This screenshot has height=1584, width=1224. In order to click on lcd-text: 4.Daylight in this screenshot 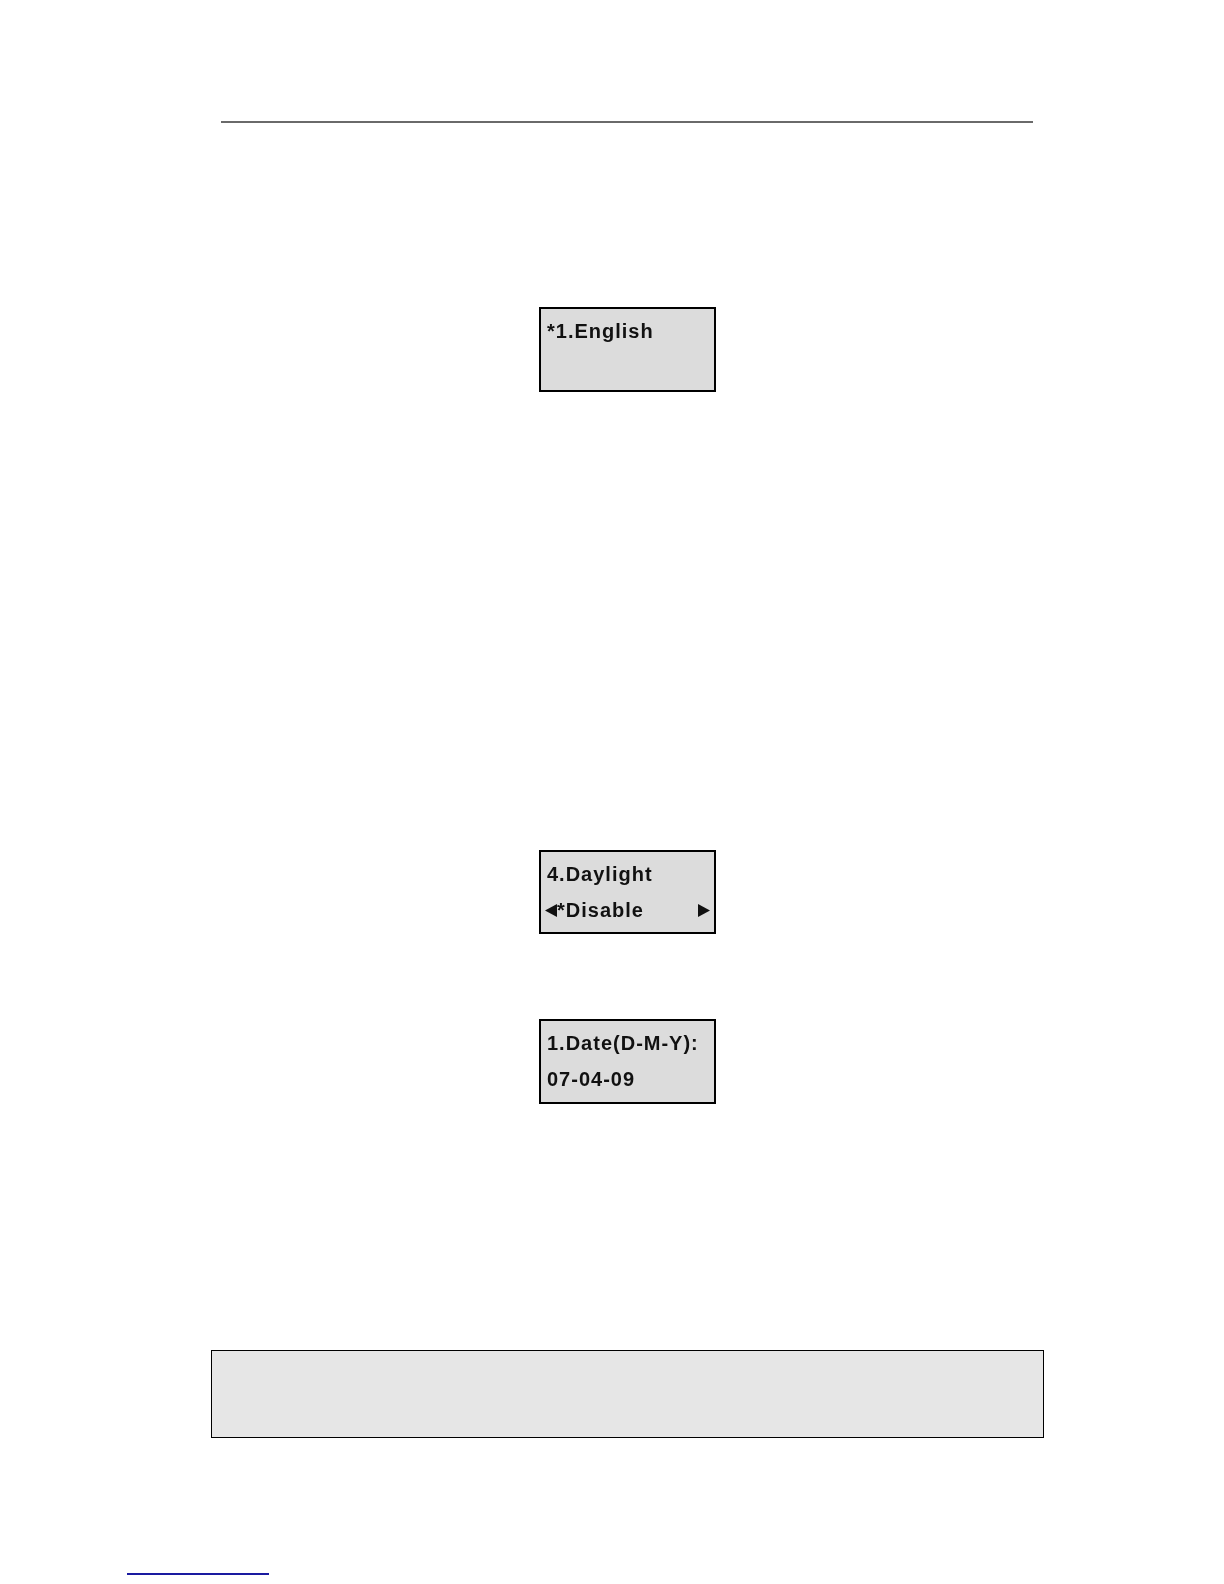, I will do `click(600, 874)`.